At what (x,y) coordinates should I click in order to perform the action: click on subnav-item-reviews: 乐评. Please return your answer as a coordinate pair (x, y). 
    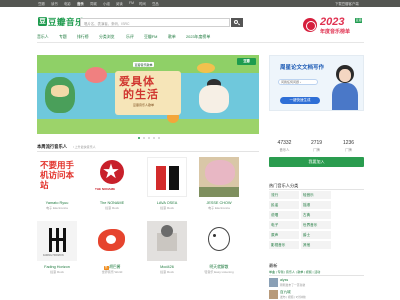
    Looking at the image, I should click on (130, 37).